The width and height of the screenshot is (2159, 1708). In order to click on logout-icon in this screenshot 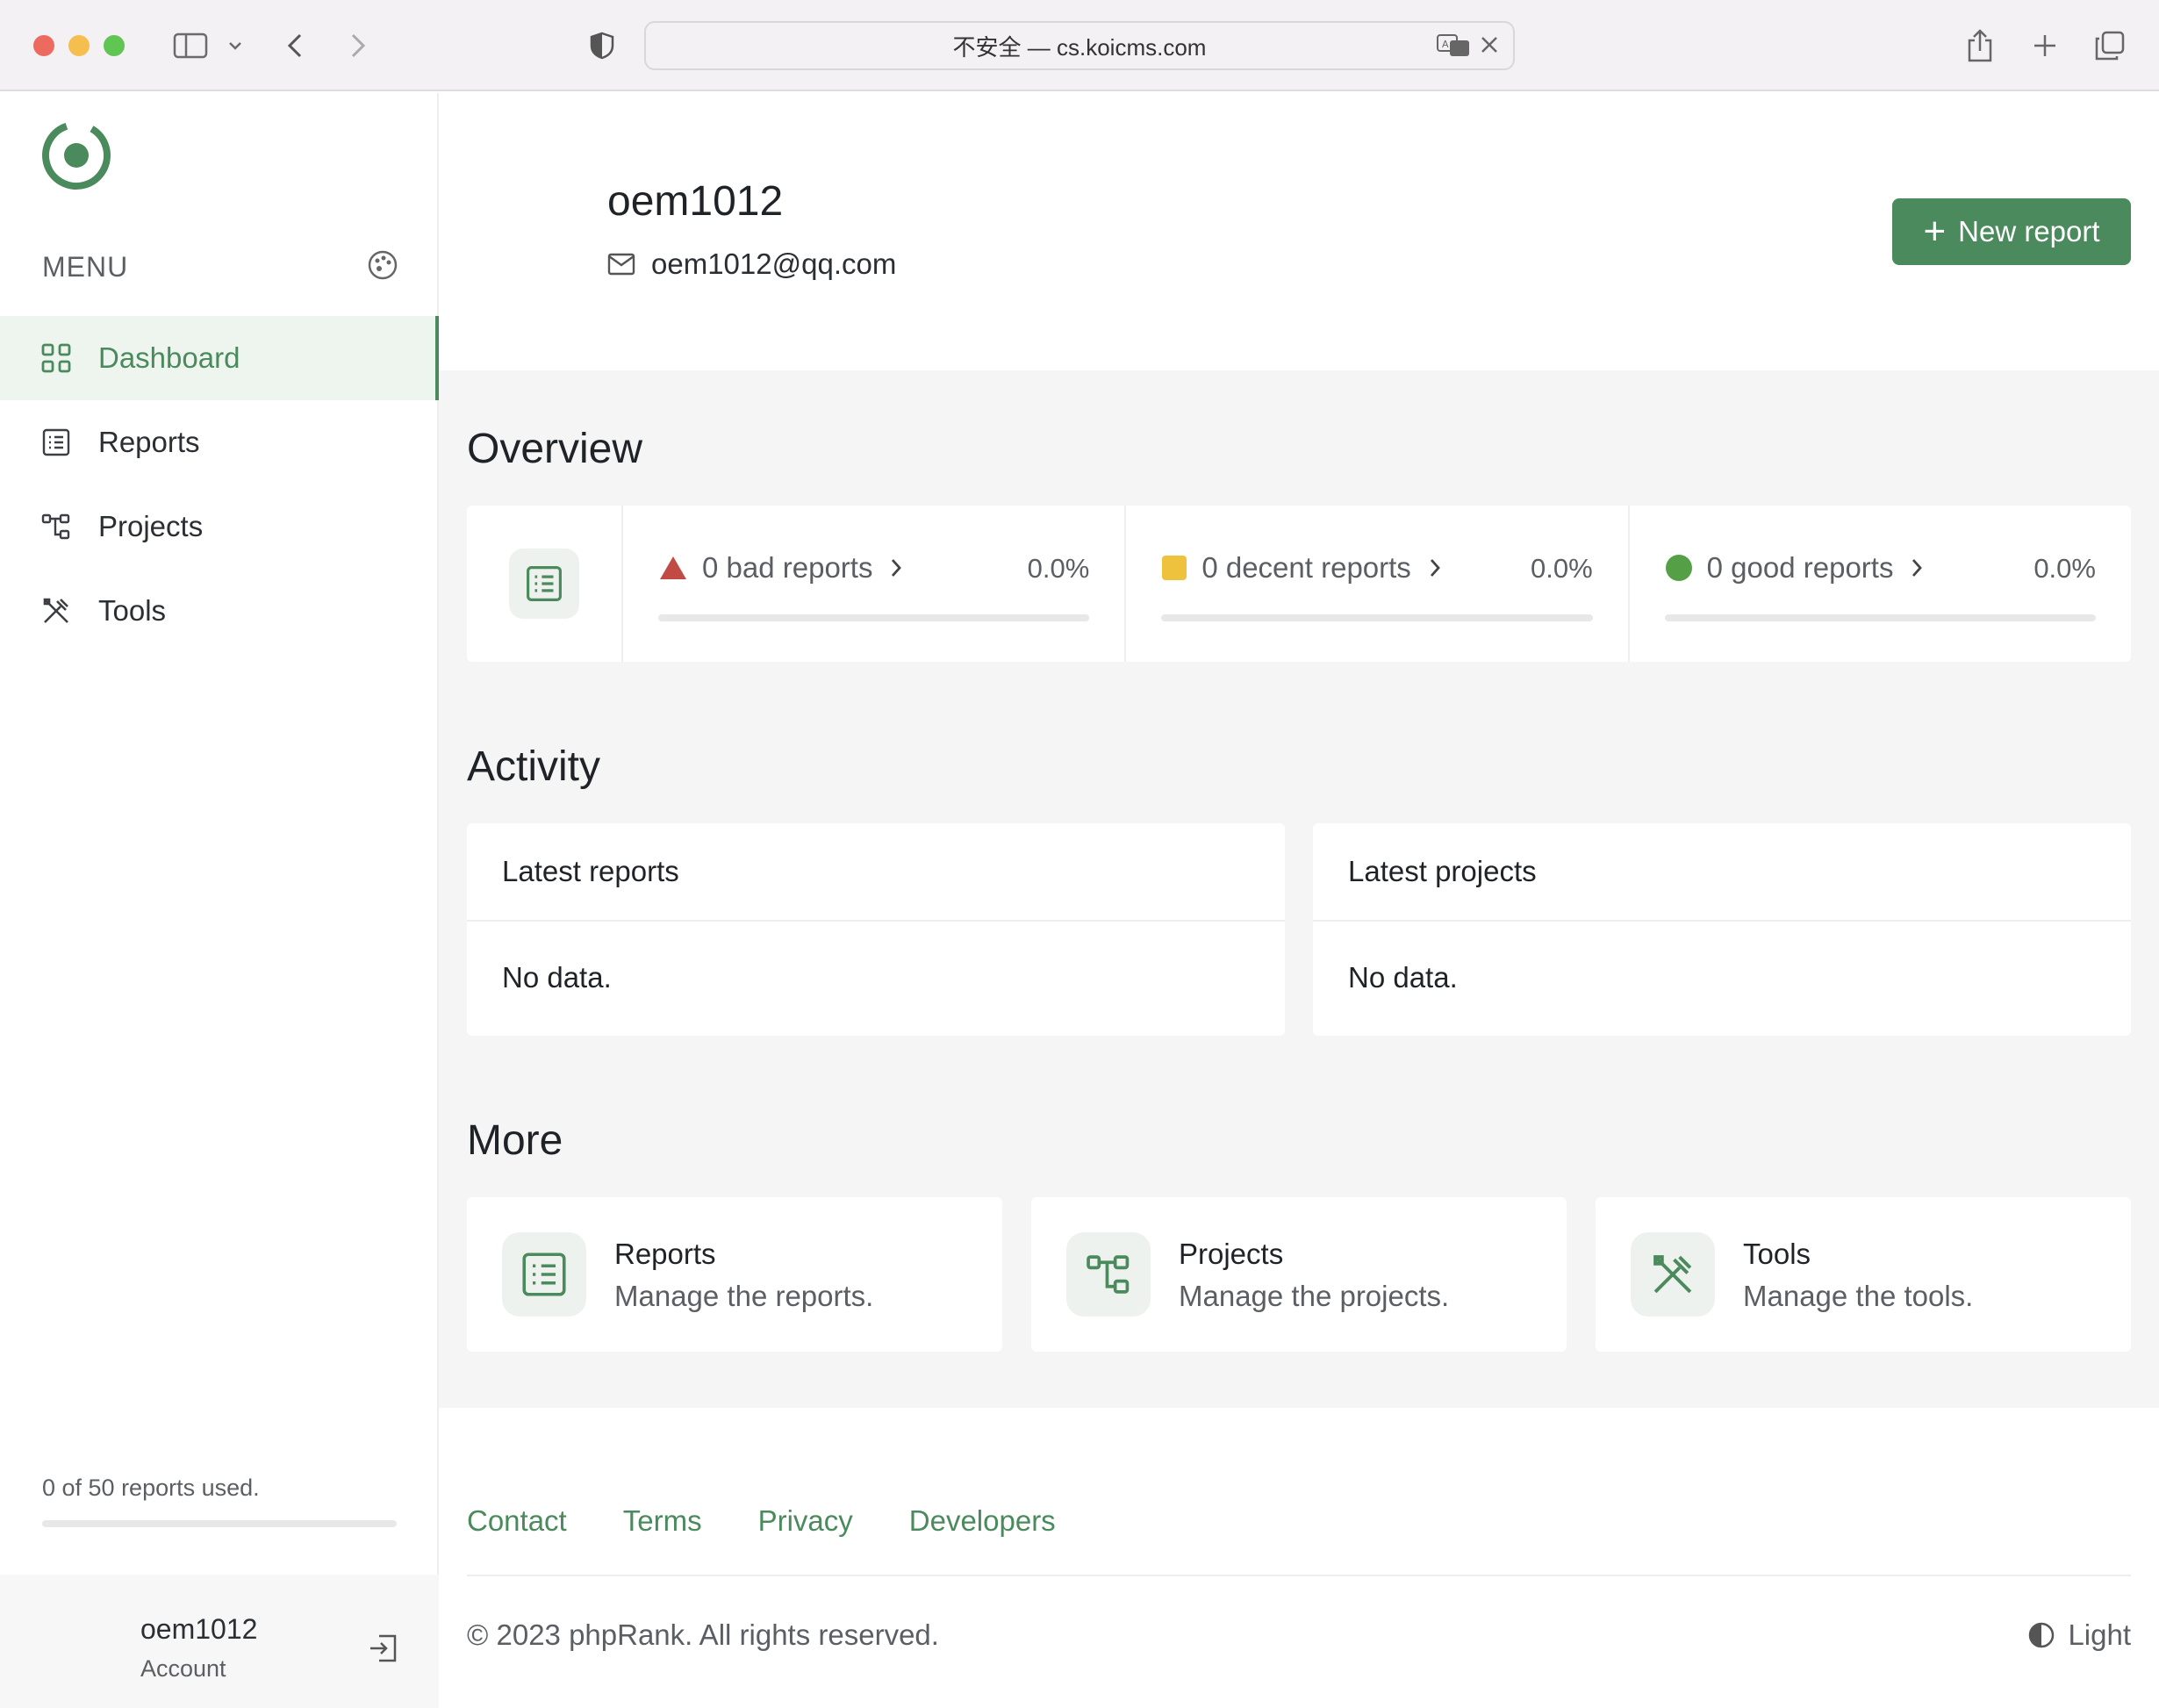, I will do `click(383, 1648)`.